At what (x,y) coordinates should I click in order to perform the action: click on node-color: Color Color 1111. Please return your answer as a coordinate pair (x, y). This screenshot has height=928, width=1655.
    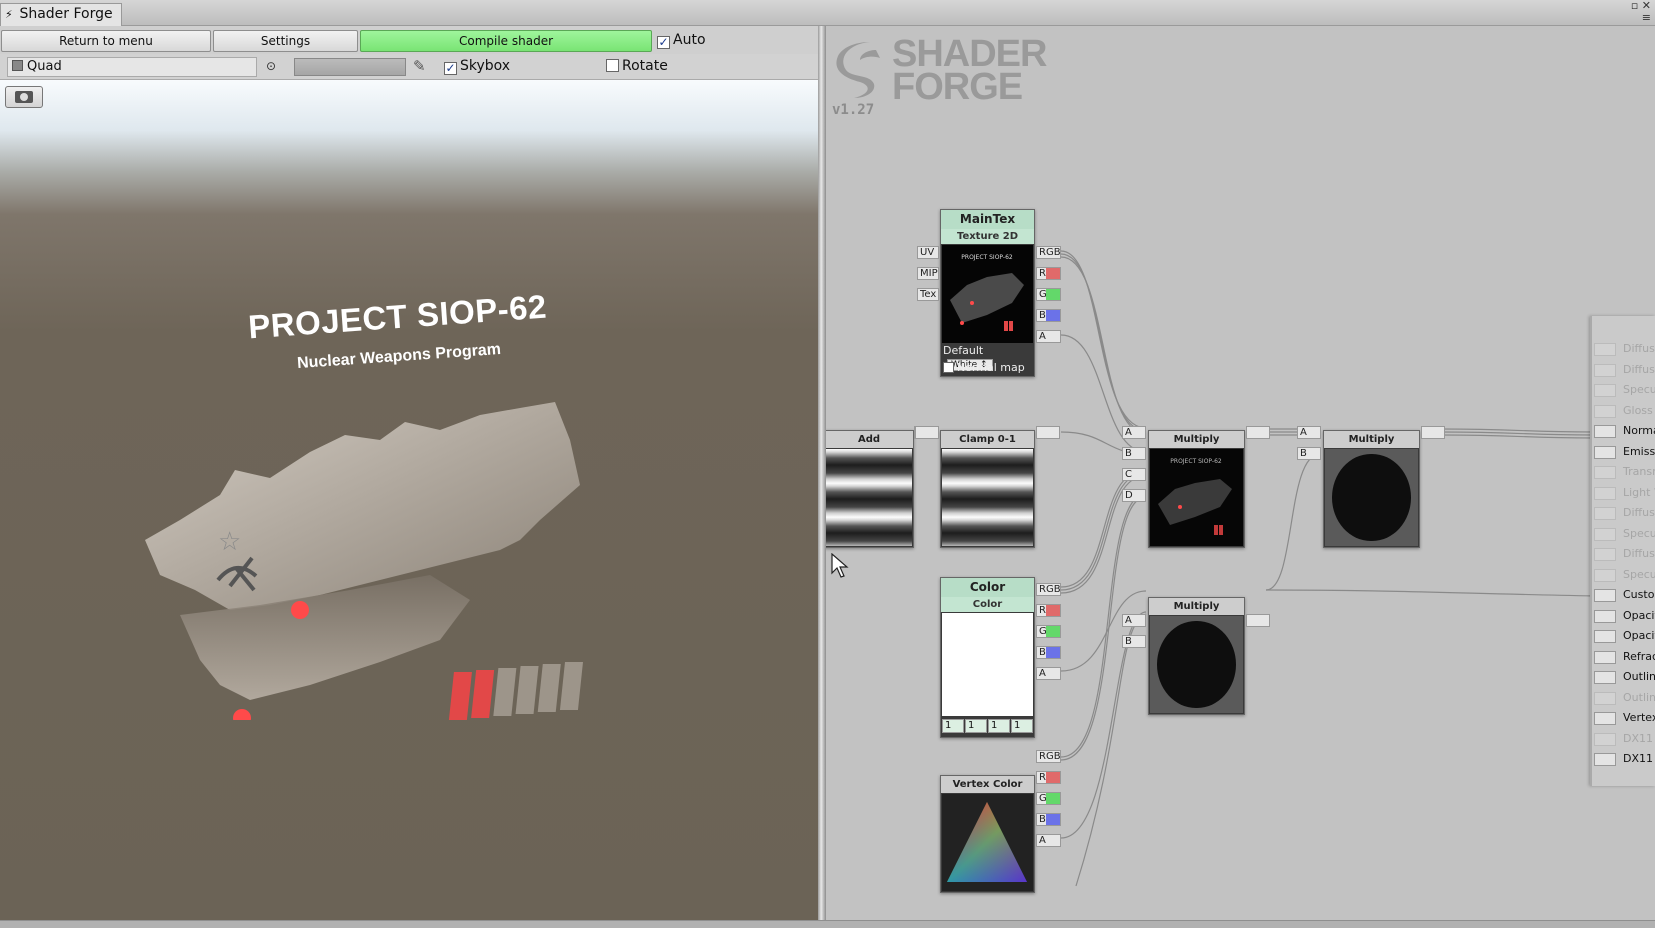
    Looking at the image, I should click on (987, 657).